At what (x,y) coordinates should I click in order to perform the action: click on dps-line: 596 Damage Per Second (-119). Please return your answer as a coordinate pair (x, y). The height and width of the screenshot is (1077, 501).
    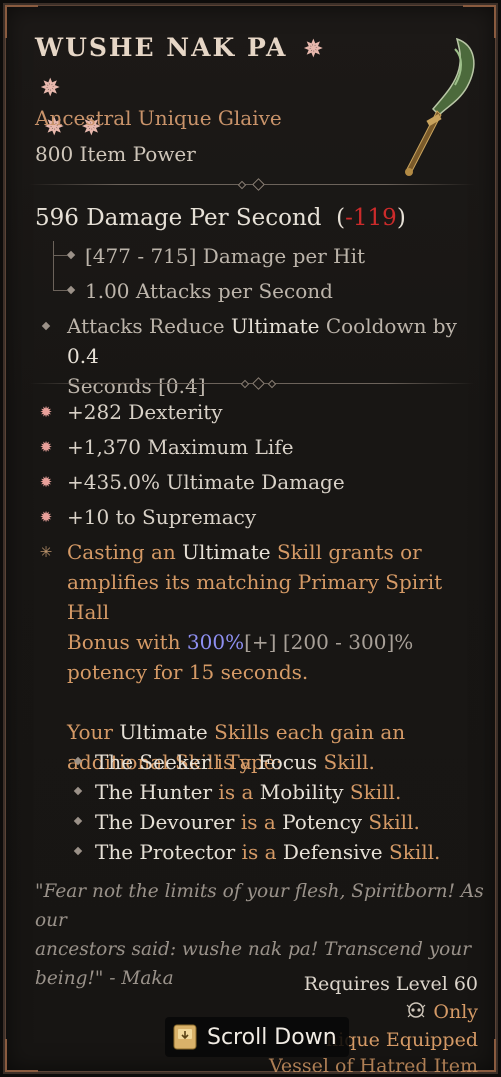
    Looking at the image, I should click on (220, 218).